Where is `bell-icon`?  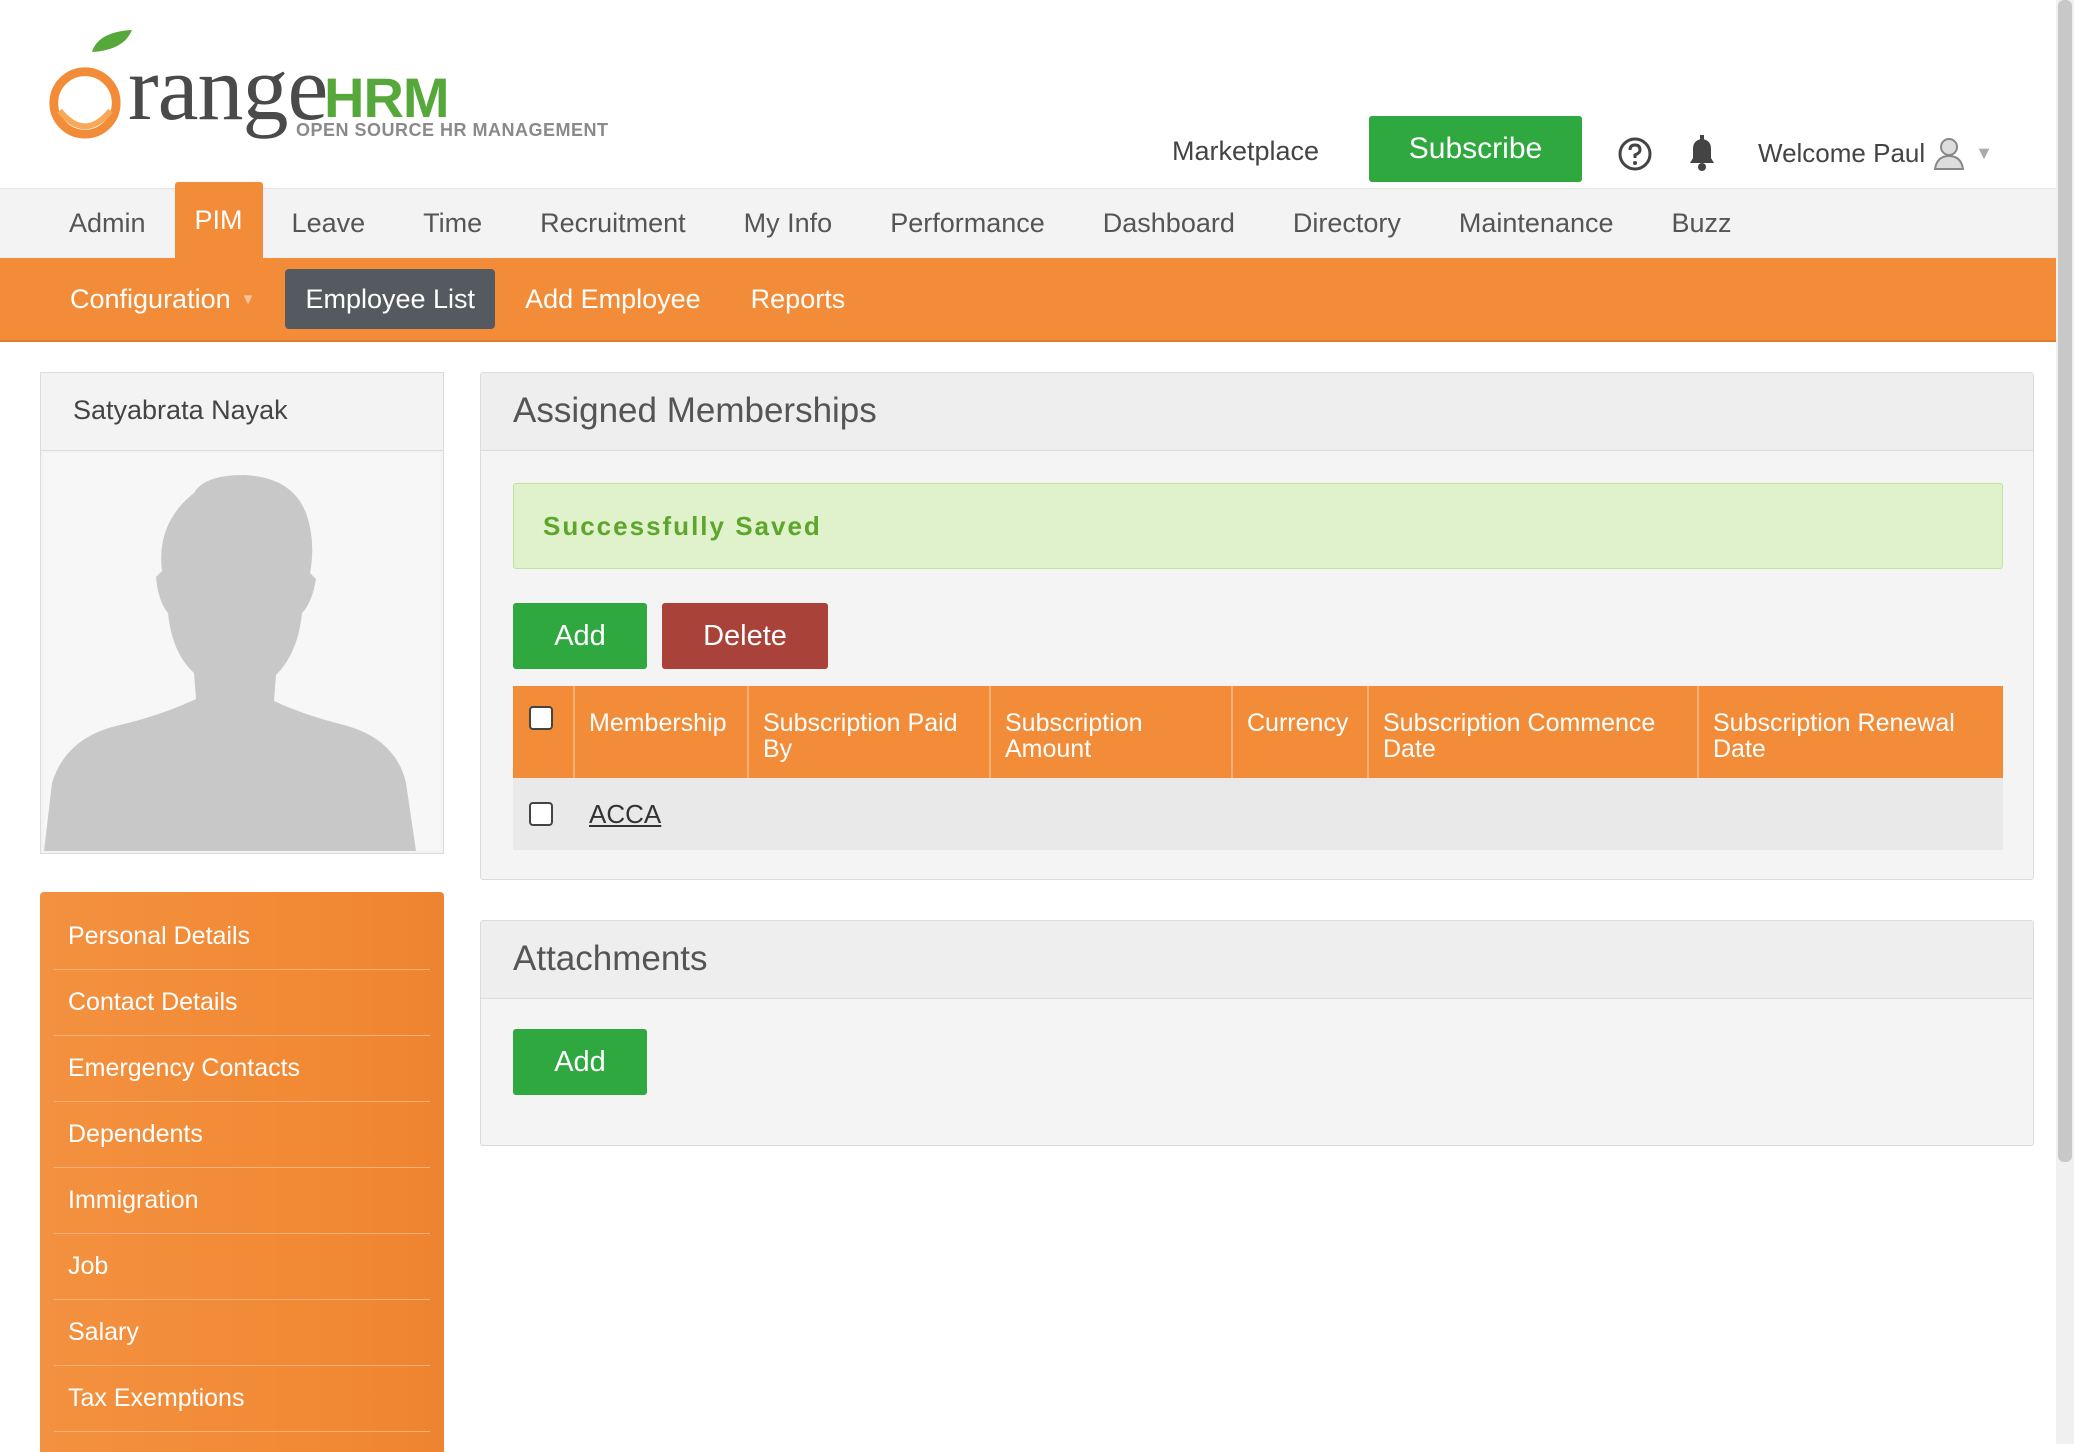 bell-icon is located at coordinates (1702, 153).